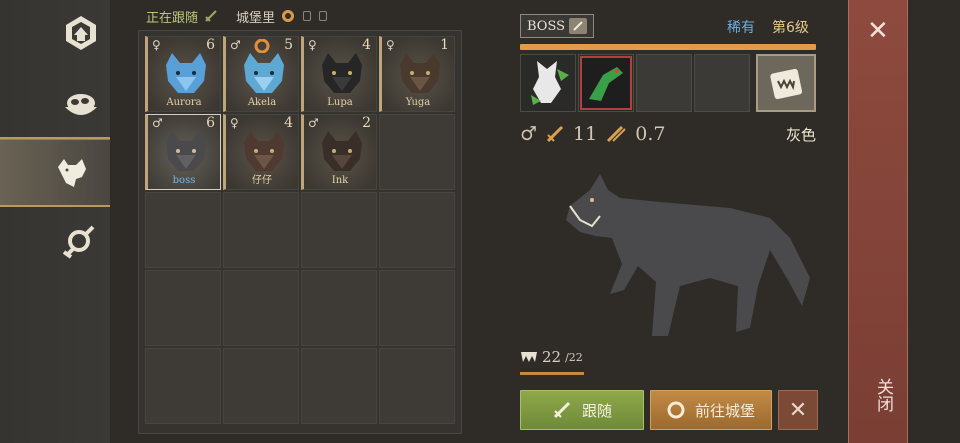  What do you see at coordinates (741, 28) in the screenshot?
I see `rarity-label: 稀有` at bounding box center [741, 28].